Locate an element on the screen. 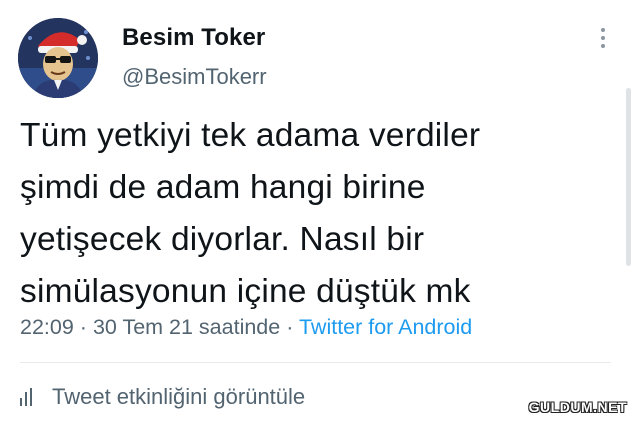 Image resolution: width=631 pixels, height=421 pixels. more-options-icon is located at coordinates (603, 41).